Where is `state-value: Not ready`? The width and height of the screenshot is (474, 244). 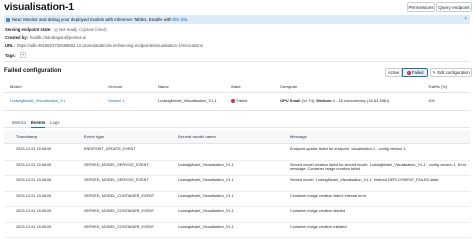 state-value: Not ready is located at coordinates (68, 29).